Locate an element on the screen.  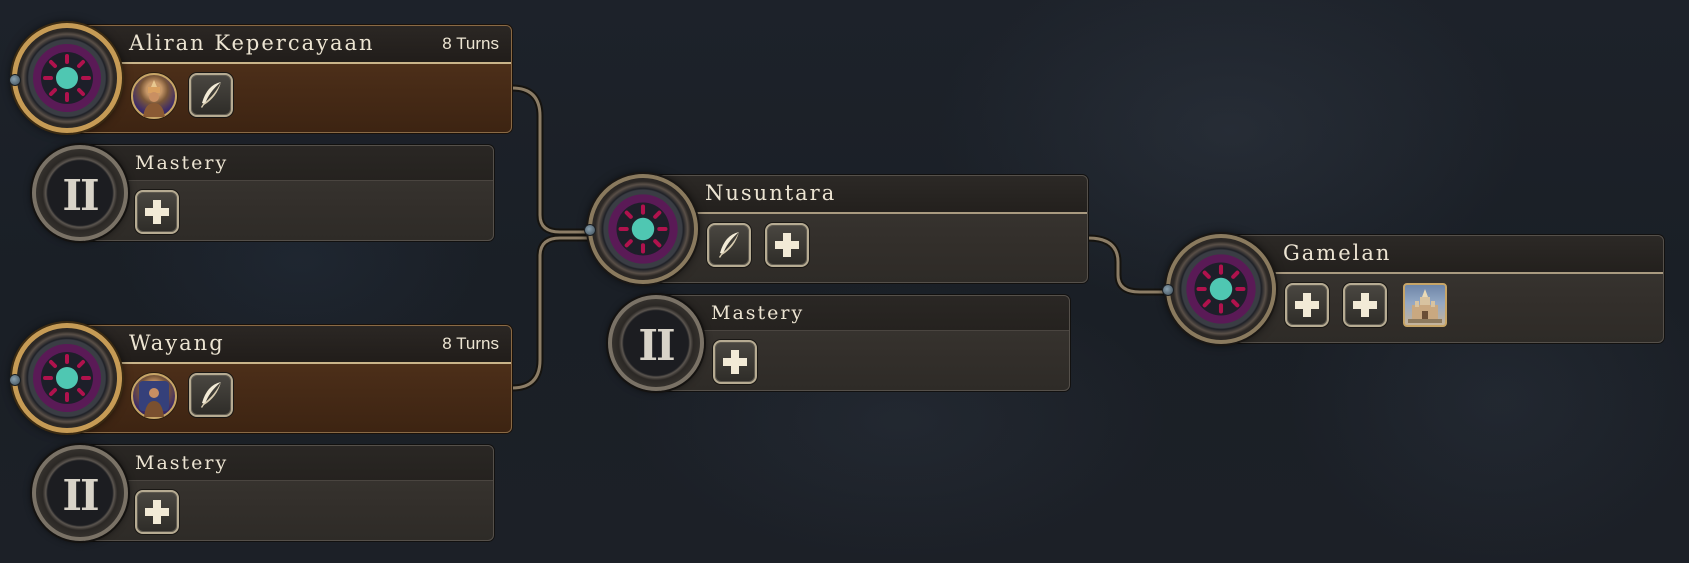
civic-bar: Nusuntara is located at coordinates (872, 229).